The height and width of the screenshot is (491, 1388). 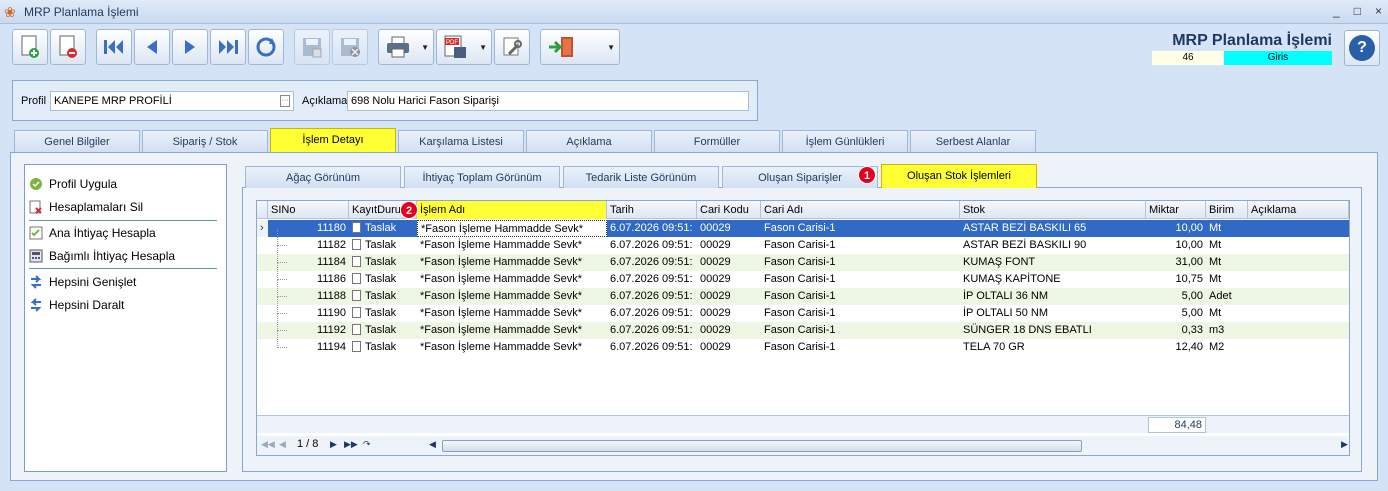 What do you see at coordinates (1227, 210) in the screenshot?
I see `column-header-birim: Birim` at bounding box center [1227, 210].